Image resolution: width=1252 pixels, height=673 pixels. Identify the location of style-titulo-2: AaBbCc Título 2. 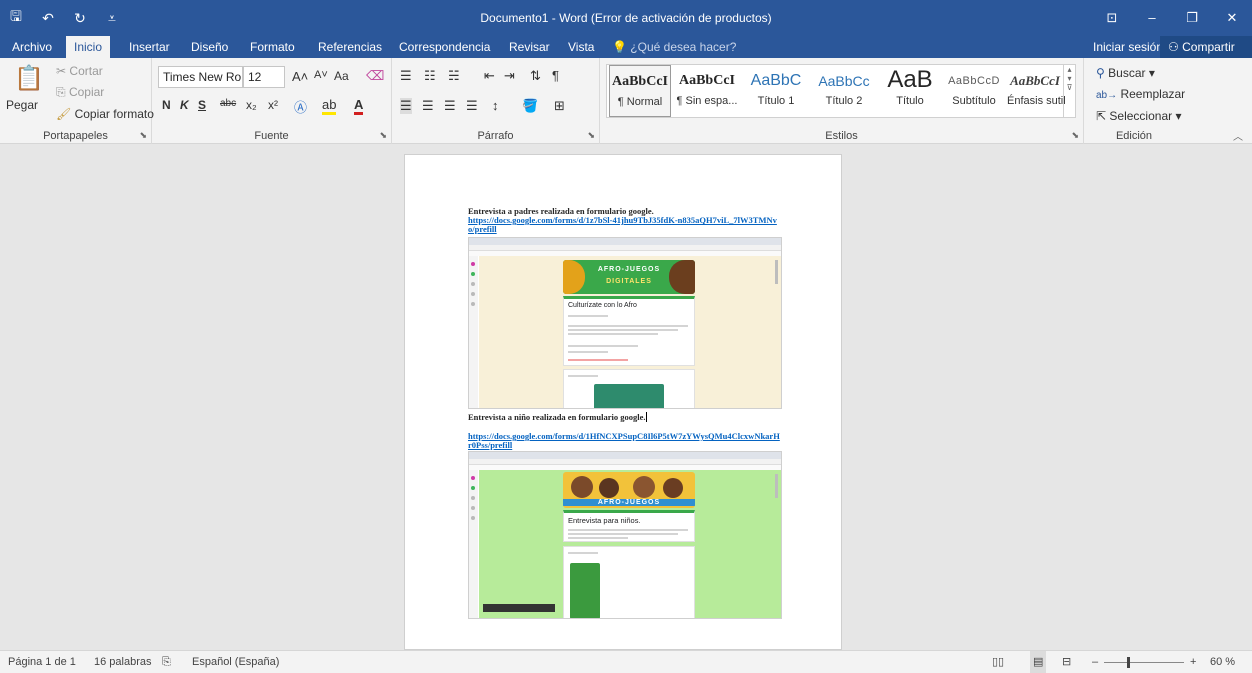
(844, 91).